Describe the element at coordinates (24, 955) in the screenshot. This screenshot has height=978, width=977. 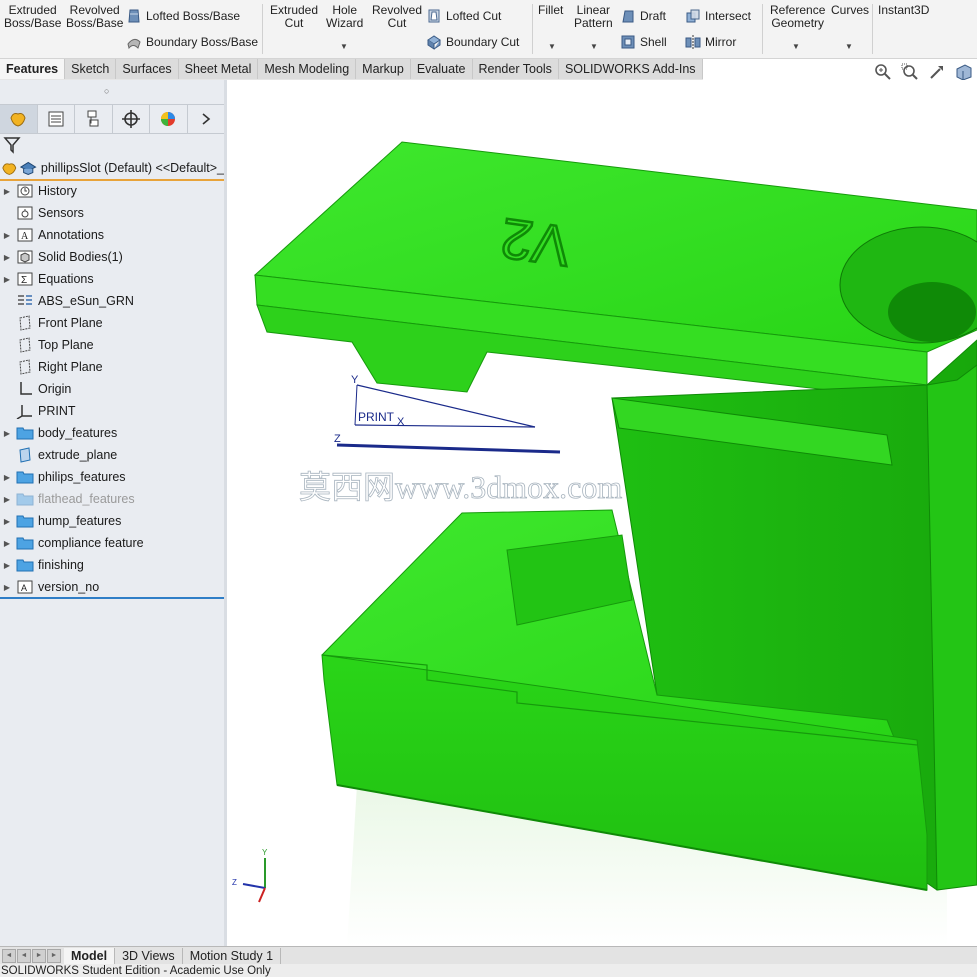
I see `prev-tab-arrow-icon: ◄` at that location.